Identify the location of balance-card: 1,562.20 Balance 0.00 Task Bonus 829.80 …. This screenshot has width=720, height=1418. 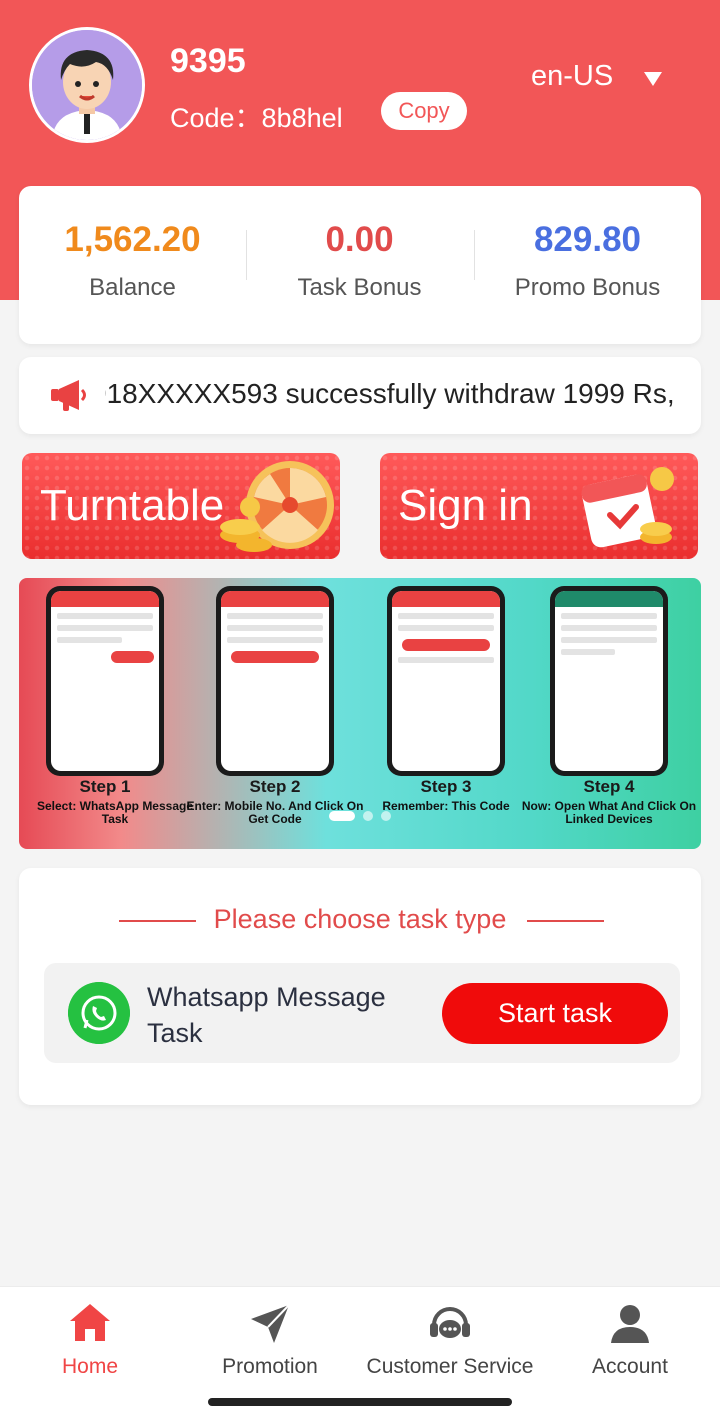
(360, 265).